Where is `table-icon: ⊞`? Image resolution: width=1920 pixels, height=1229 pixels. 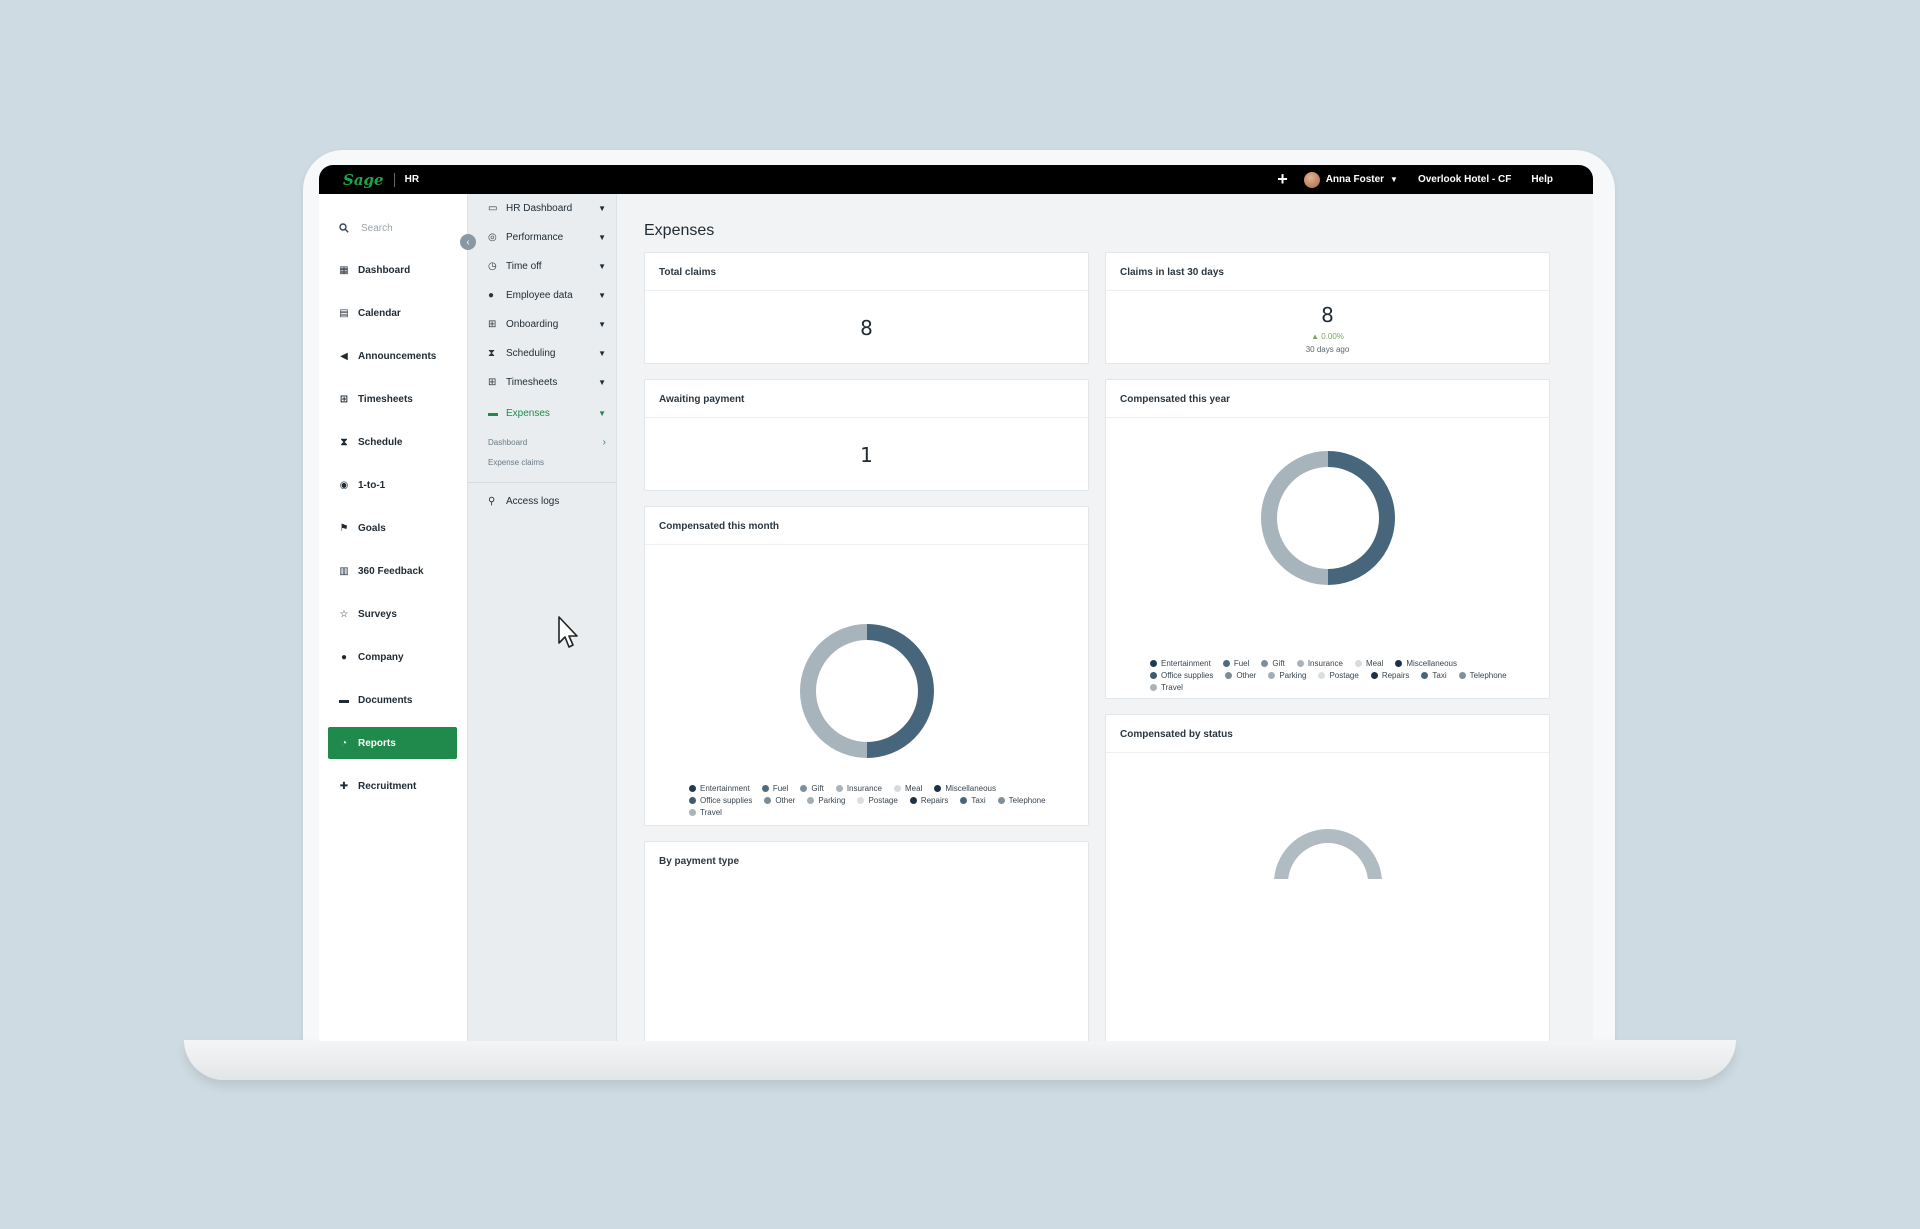 table-icon: ⊞ is located at coordinates (492, 382).